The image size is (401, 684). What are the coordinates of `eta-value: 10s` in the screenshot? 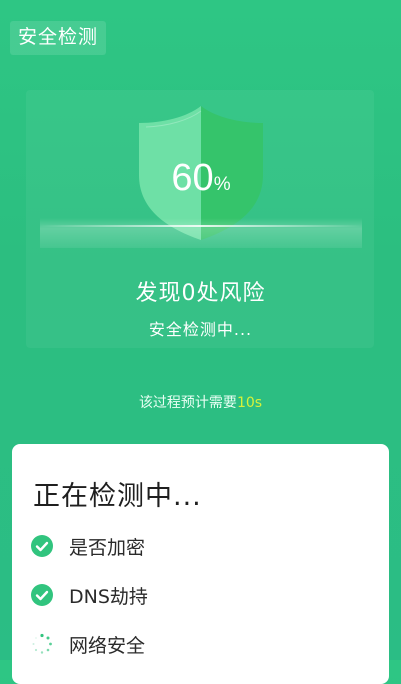 It's located at (249, 403).